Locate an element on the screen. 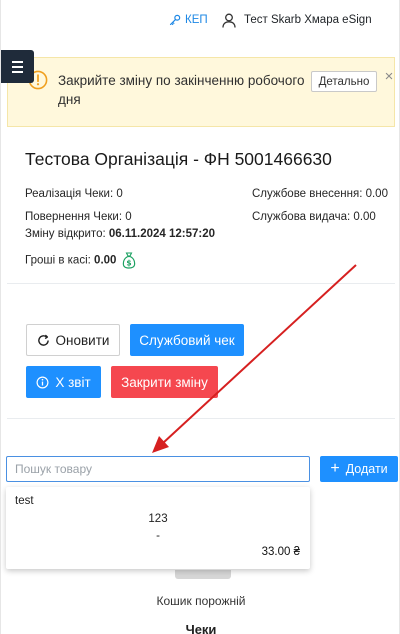 Image resolution: width=400 pixels, height=634 pixels. top-bar: КЕП Тест Skarb Хмара eSign is located at coordinates (200, 21).